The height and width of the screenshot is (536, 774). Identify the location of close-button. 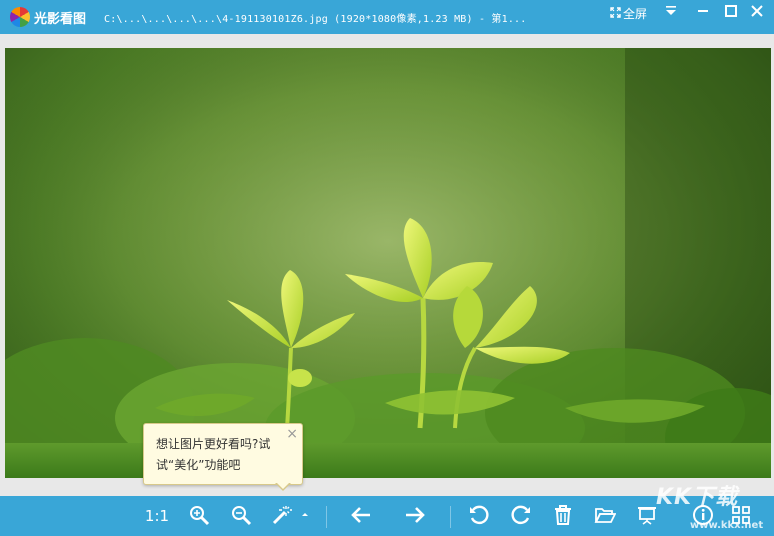
(757, 14).